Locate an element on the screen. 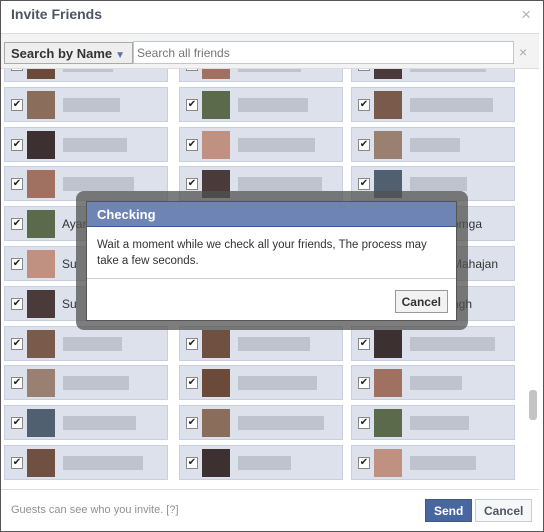 Image resolution: width=544 pixels, height=532 pixels. caret-down-icon: ▼ is located at coordinates (120, 55).